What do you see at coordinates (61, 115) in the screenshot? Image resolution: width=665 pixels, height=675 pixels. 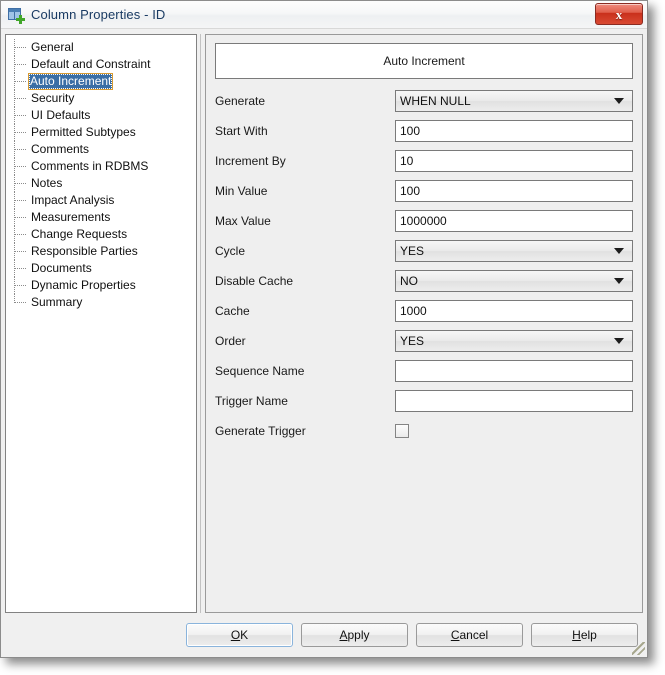 I see `sidebar-item-label: UI Defaults` at bounding box center [61, 115].